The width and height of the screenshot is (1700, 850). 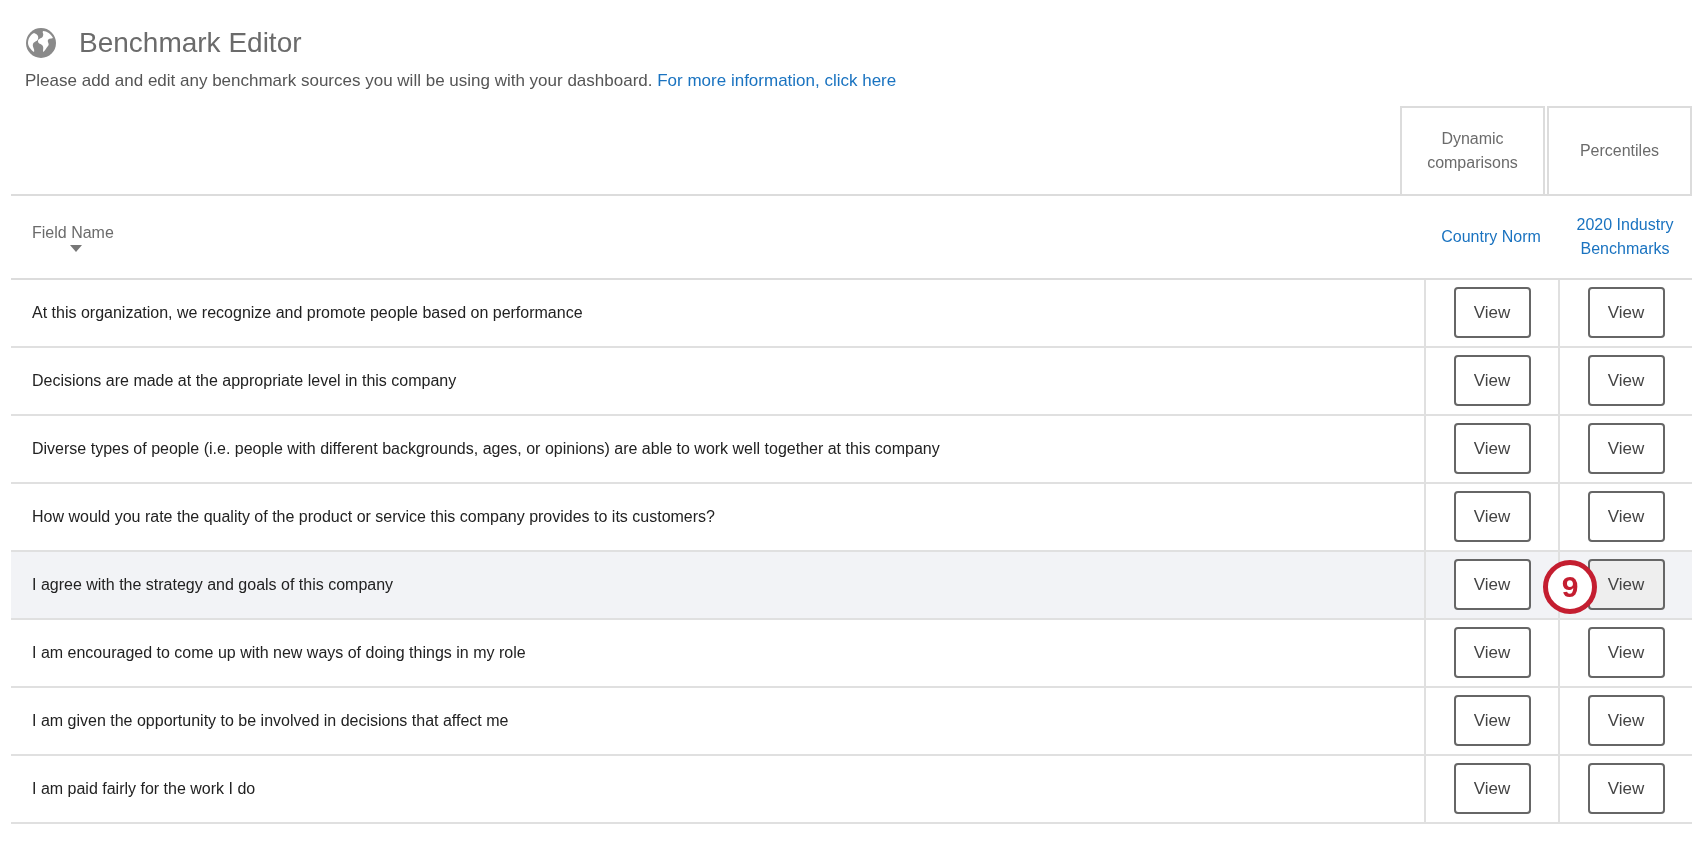 What do you see at coordinates (73, 233) in the screenshot?
I see `column-header: Field Name` at bounding box center [73, 233].